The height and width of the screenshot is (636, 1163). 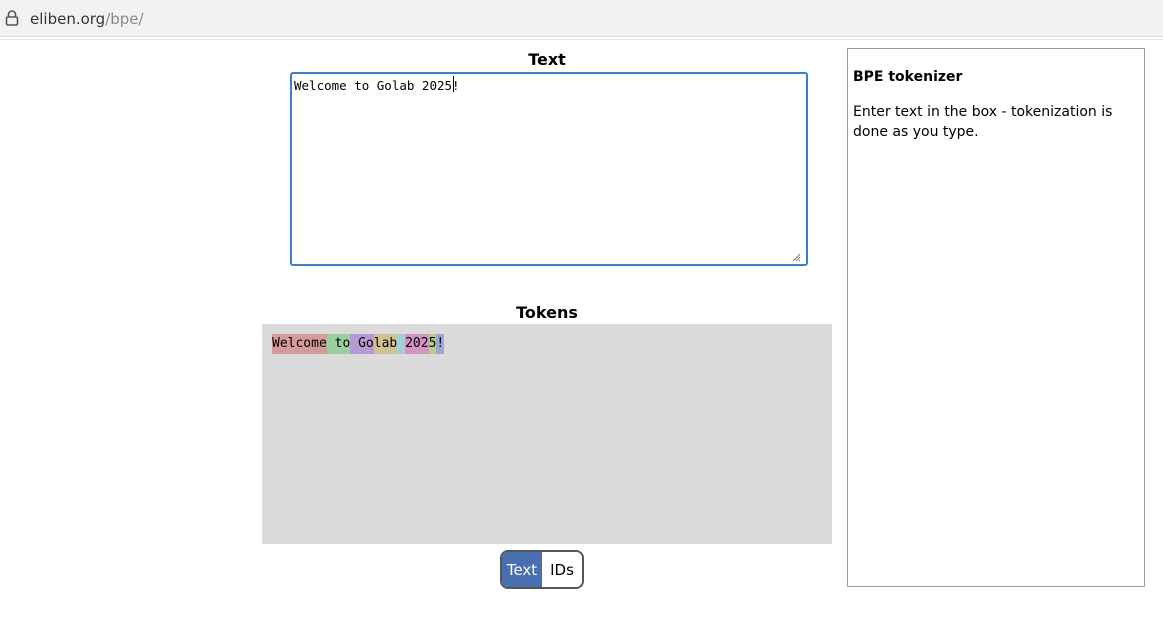 I want to click on text-caret, so click(x=453, y=84).